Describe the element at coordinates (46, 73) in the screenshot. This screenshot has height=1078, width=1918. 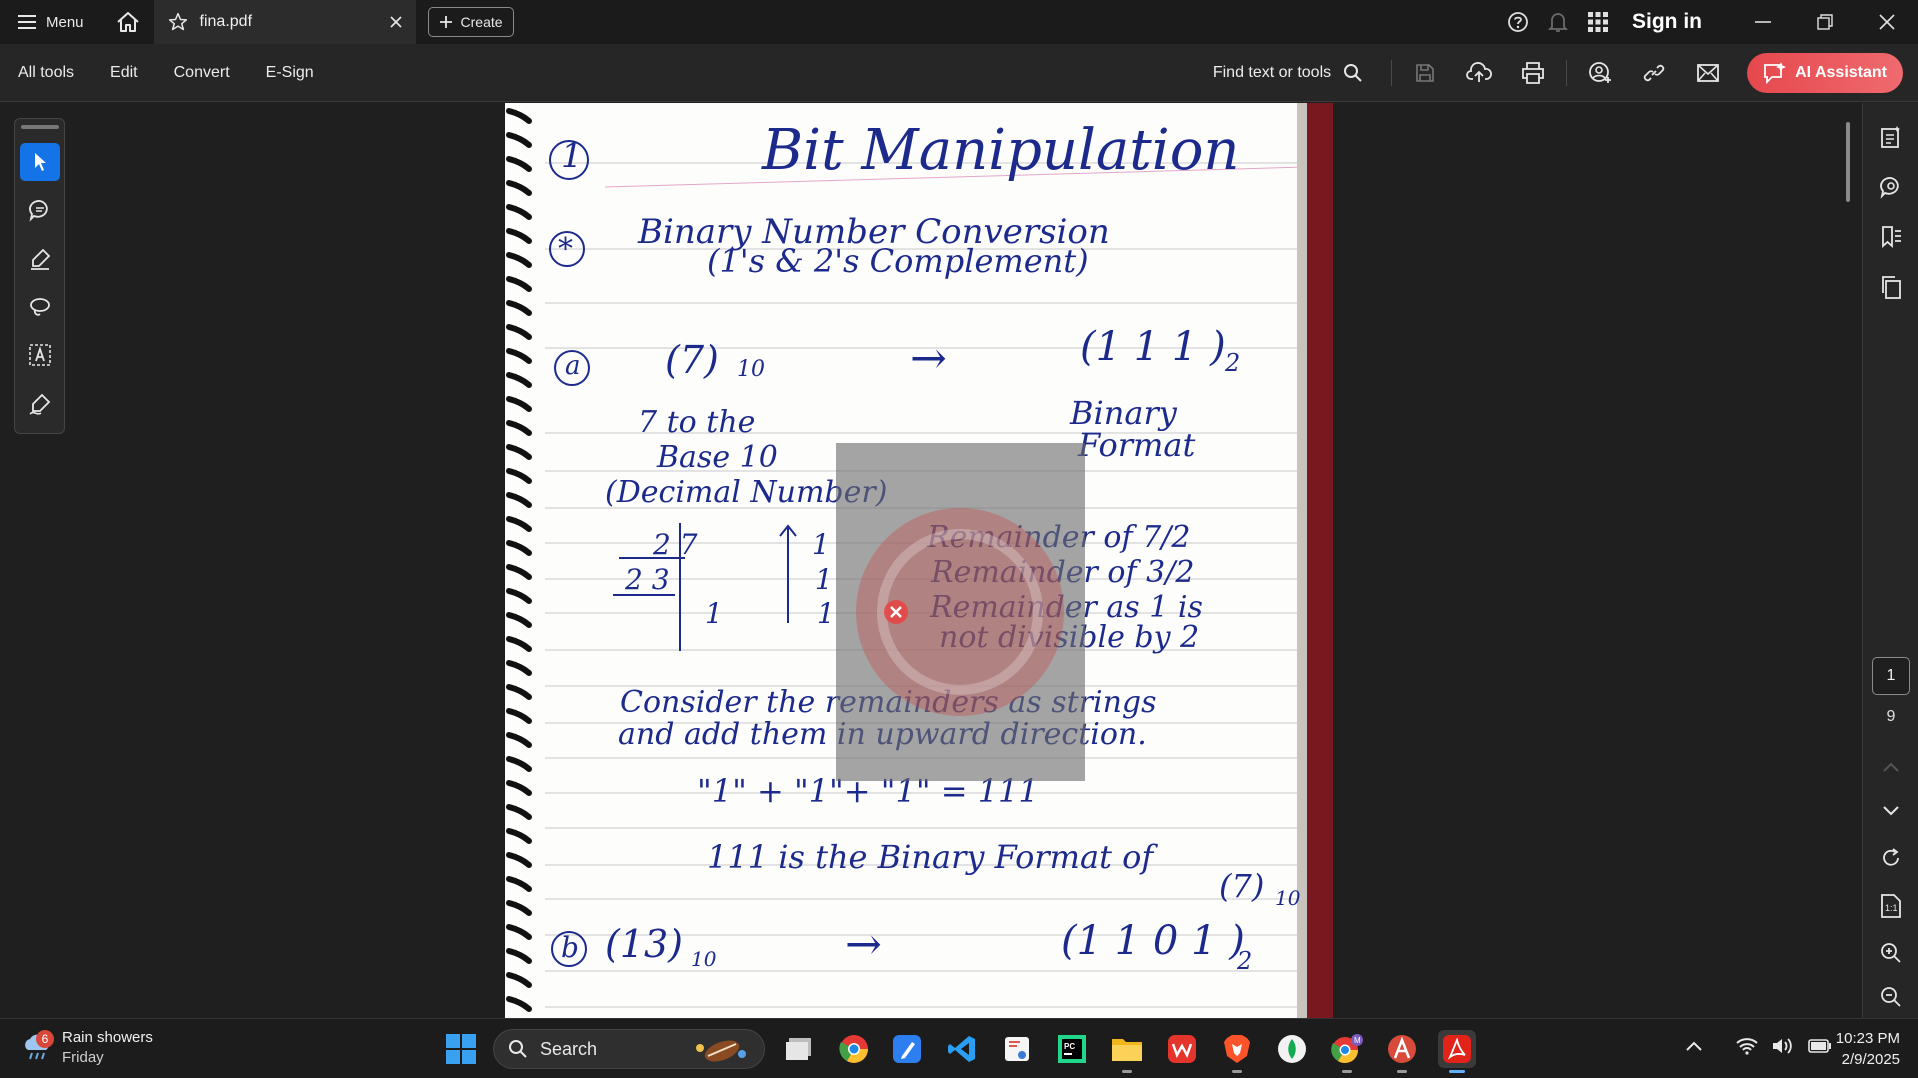
I see `menu-all-tools: All tools` at that location.